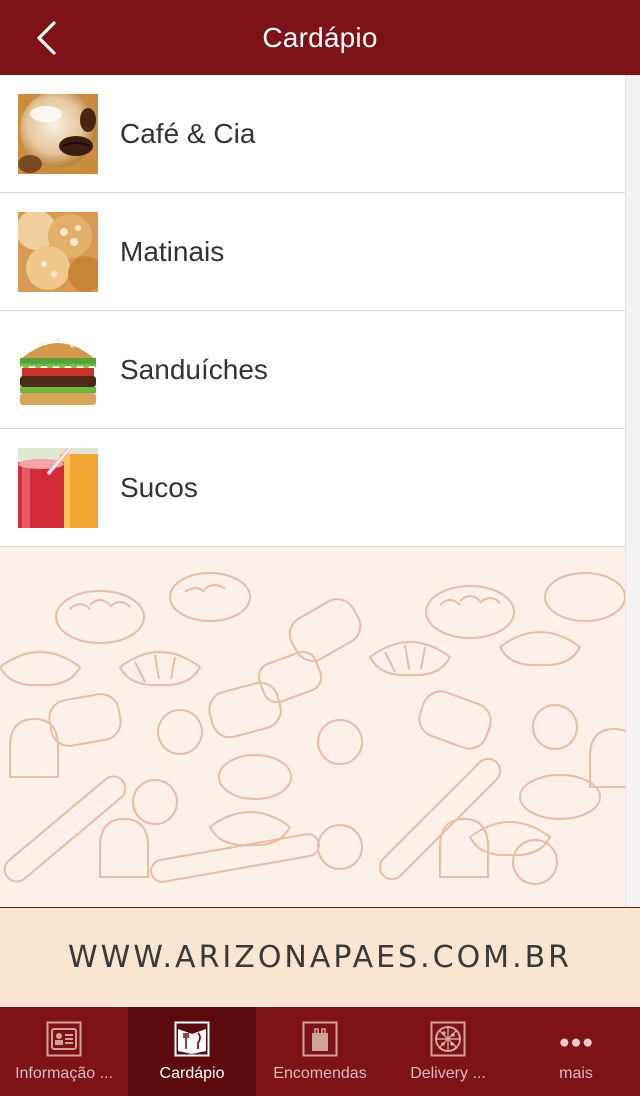 The height and width of the screenshot is (1096, 640). What do you see at coordinates (312, 488) in the screenshot?
I see `list-item-sucos: Sucos` at bounding box center [312, 488].